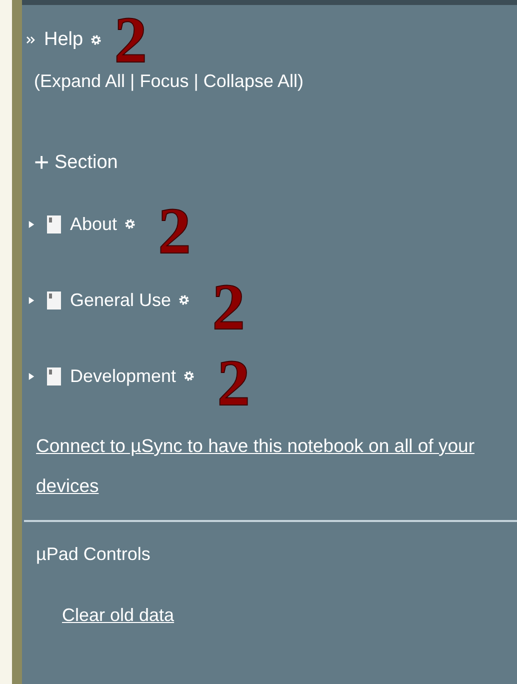 The height and width of the screenshot is (684, 517). Describe the element at coordinates (169, 81) in the screenshot. I see `notebook-actions: (Expand All | Focus | Collapse All)` at that location.